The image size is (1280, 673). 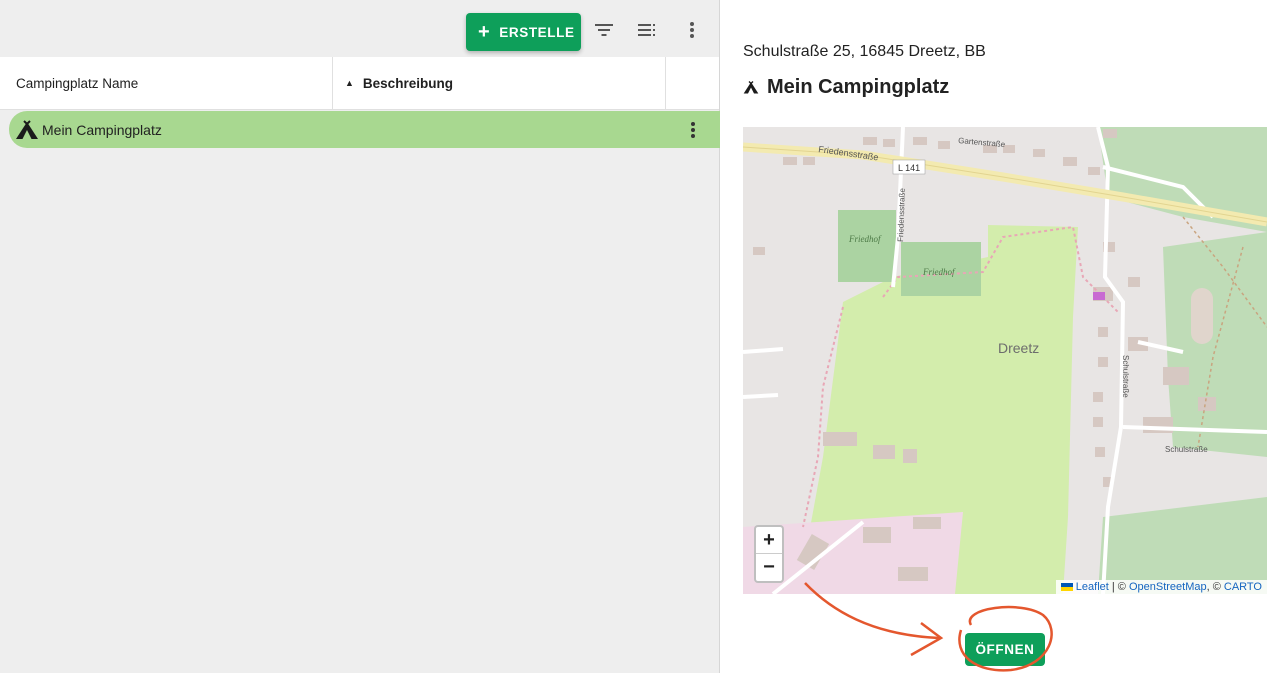 I want to click on zoom-control: + −, so click(x=769, y=554).